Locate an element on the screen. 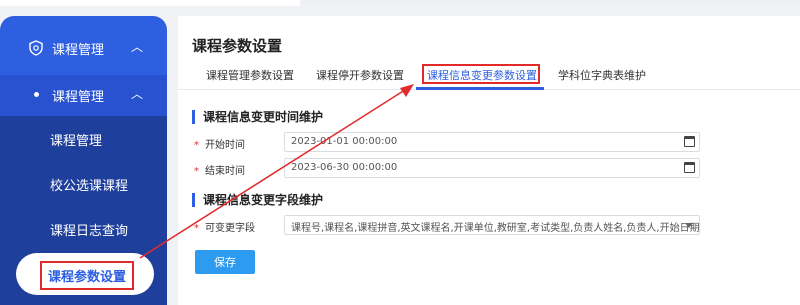 The width and height of the screenshot is (800, 305). sidebar-item-course-params: 课程参数设置 is located at coordinates (87, 275).